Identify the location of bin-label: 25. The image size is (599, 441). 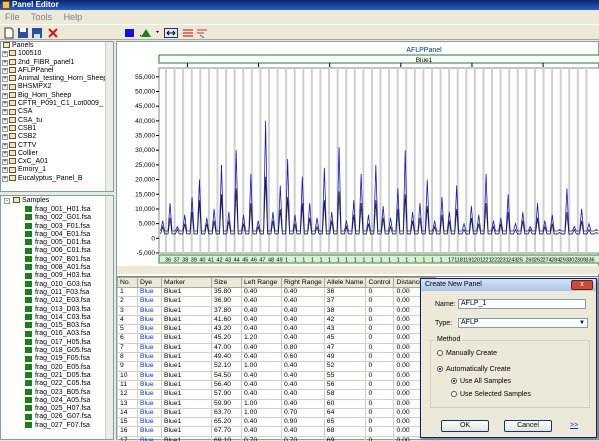
(520, 261).